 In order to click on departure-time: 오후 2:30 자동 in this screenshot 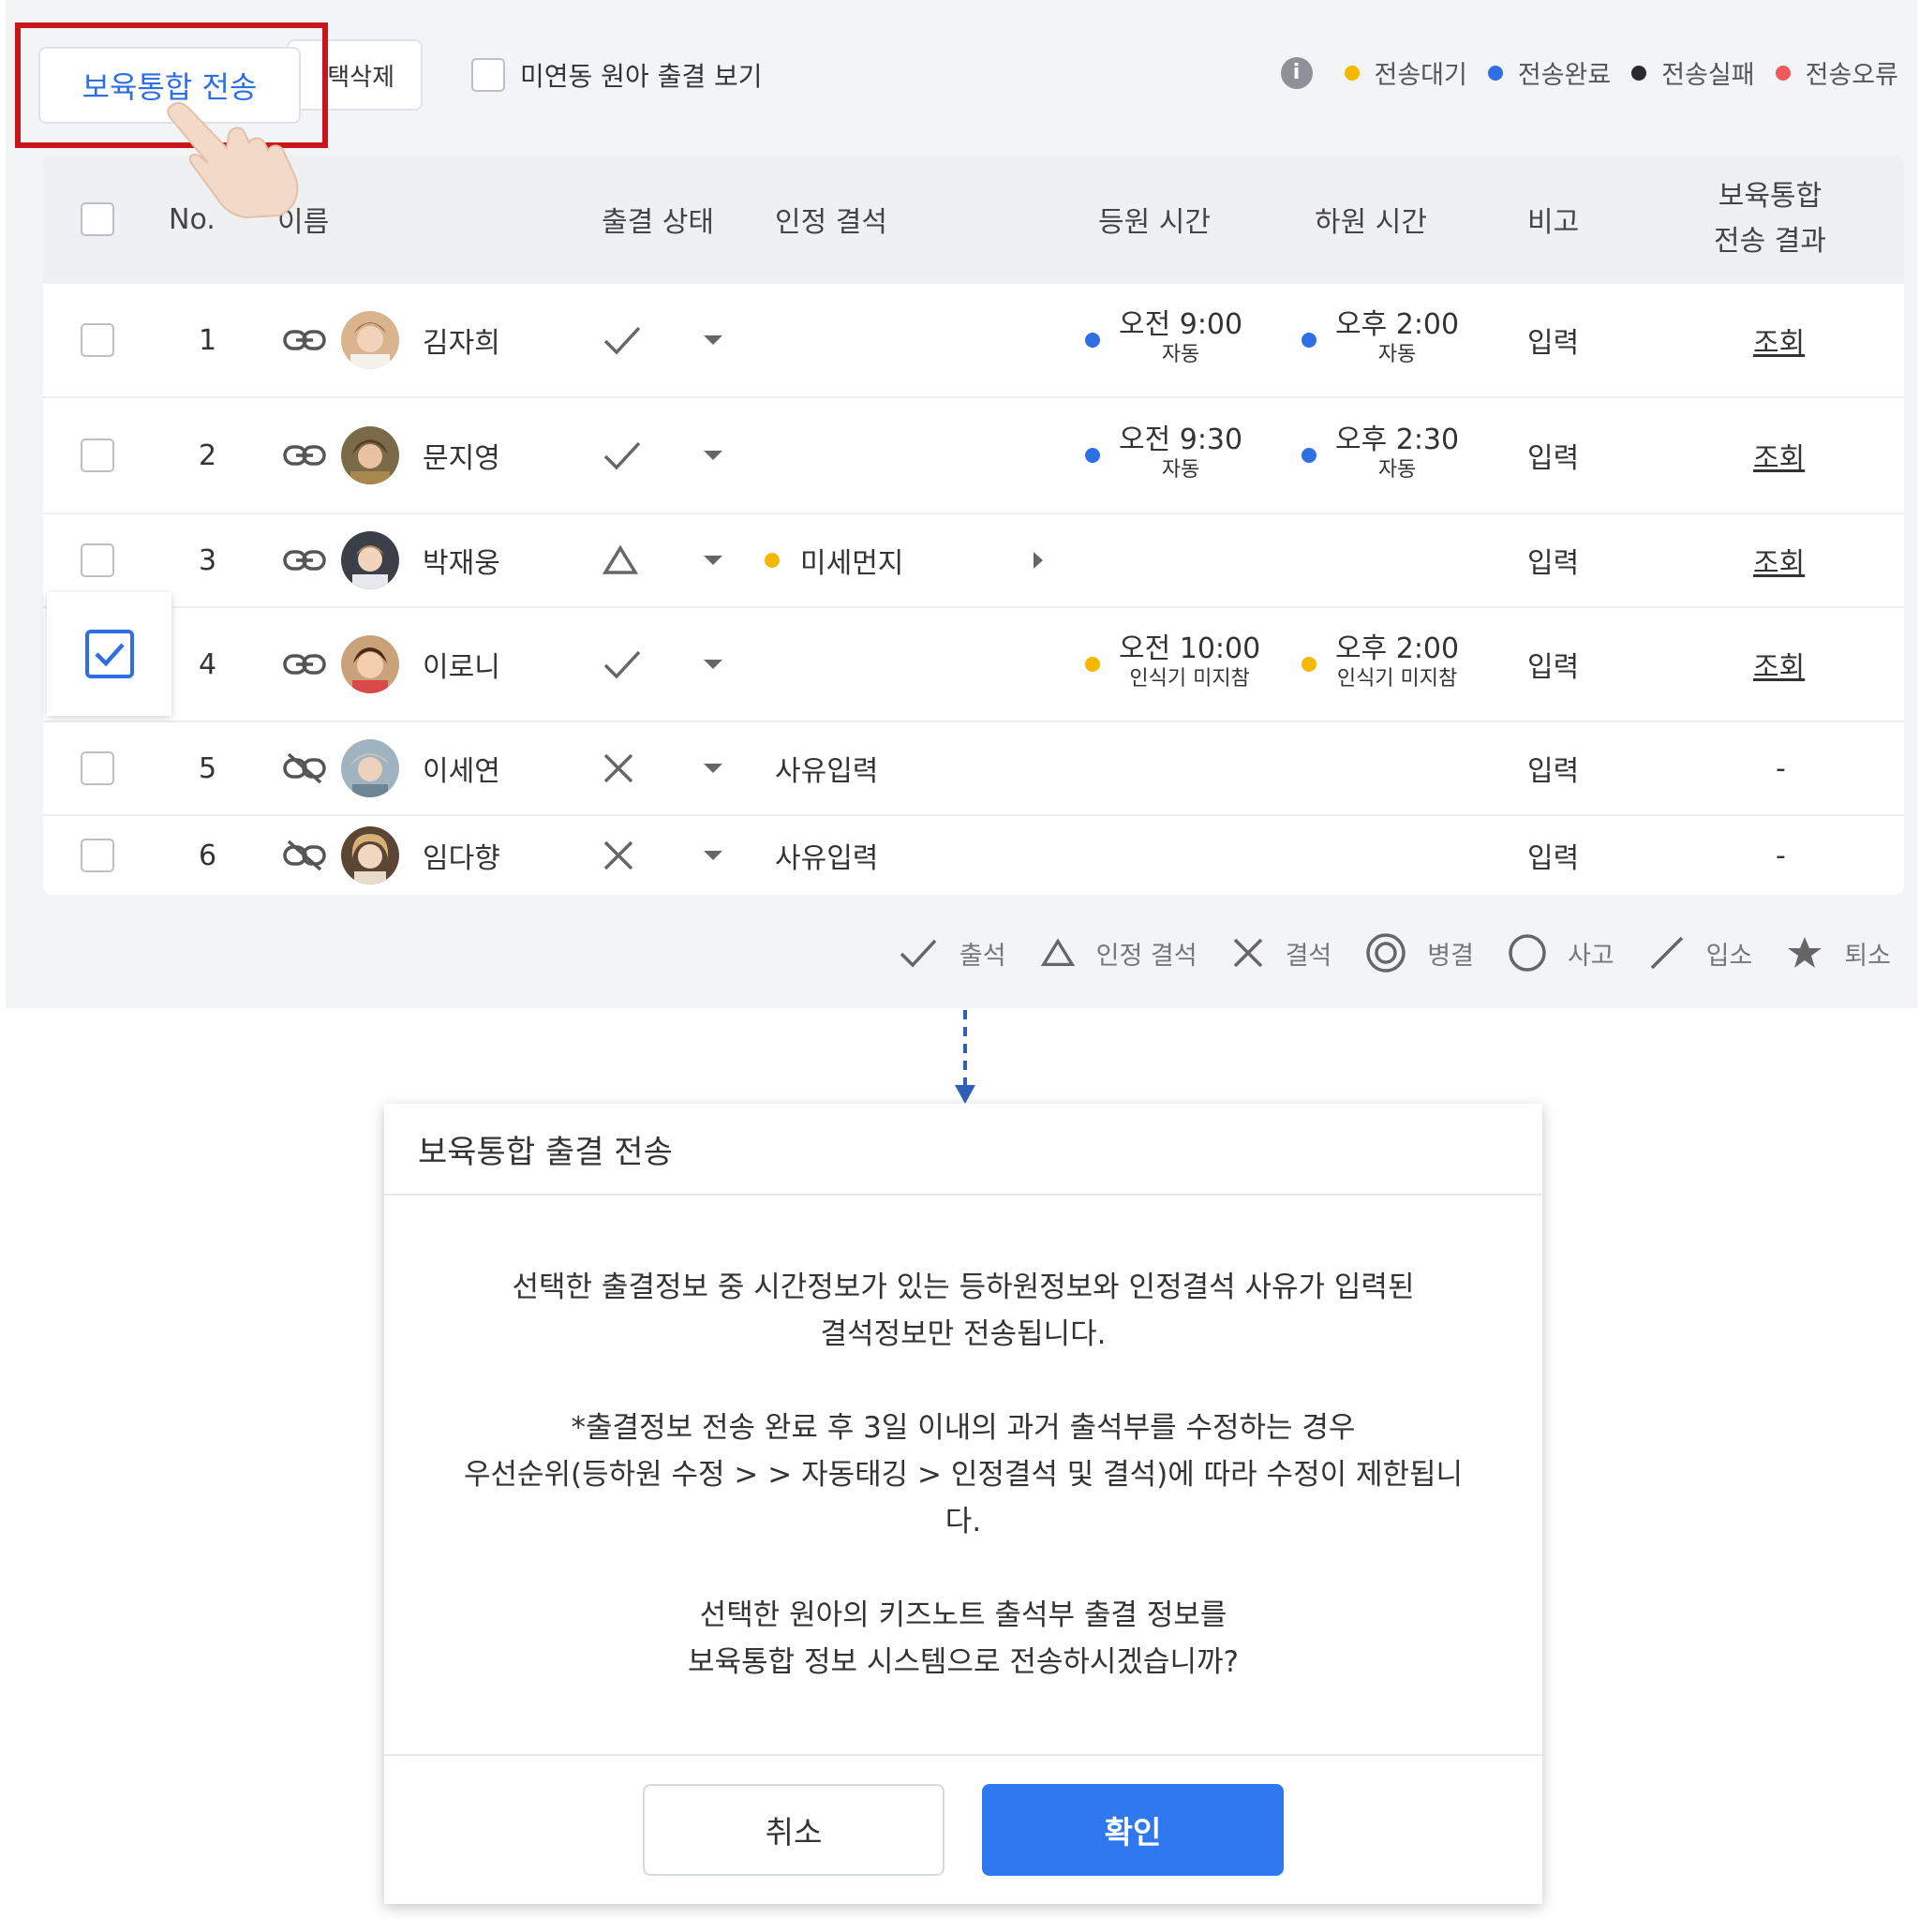, I will do `click(1380, 456)`.